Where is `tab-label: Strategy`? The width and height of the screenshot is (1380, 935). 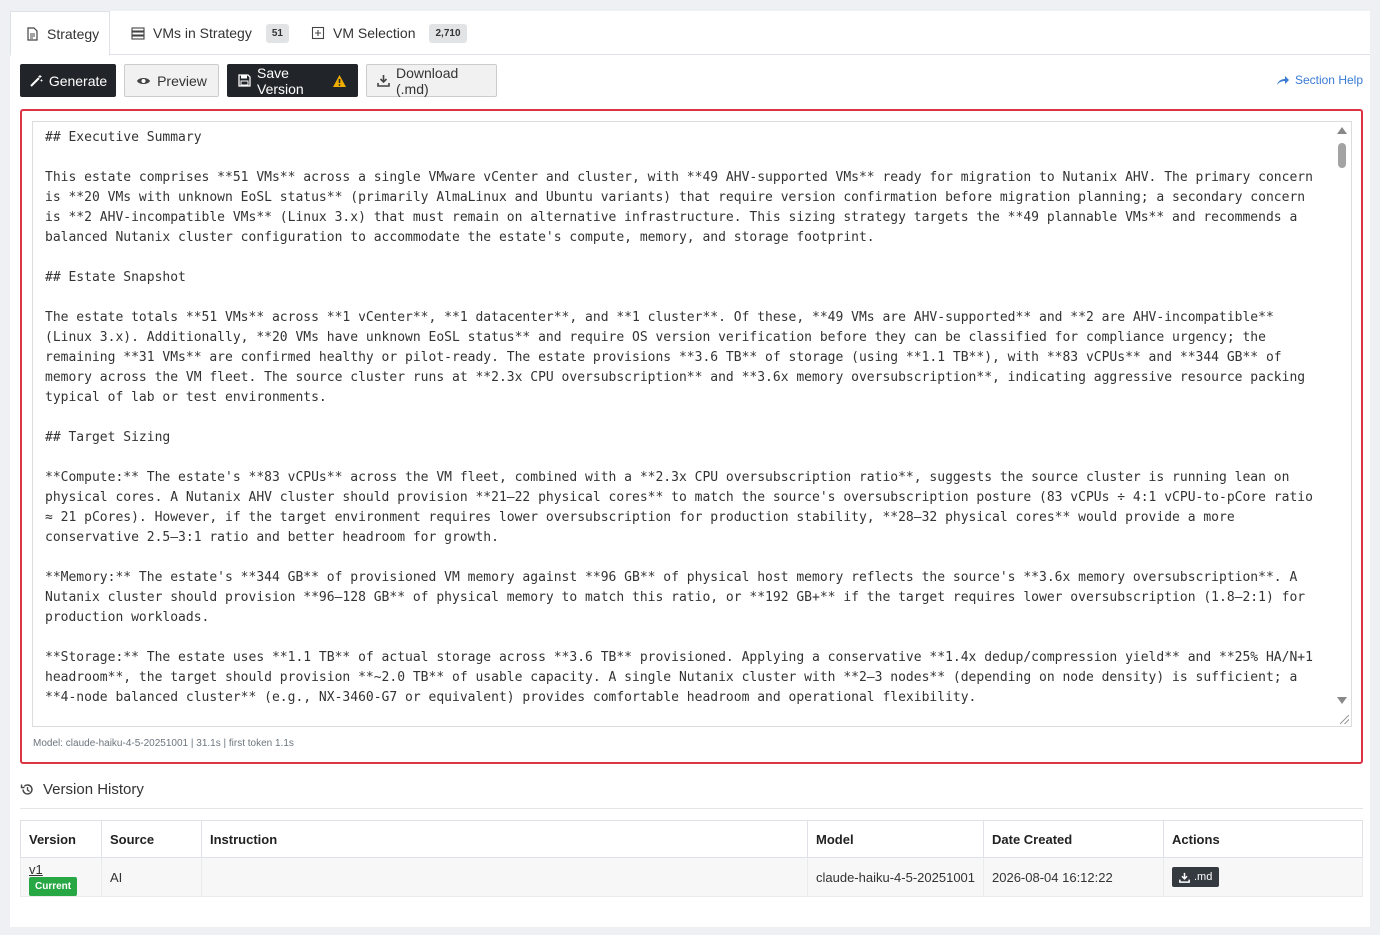
tab-label: Strategy is located at coordinates (73, 33).